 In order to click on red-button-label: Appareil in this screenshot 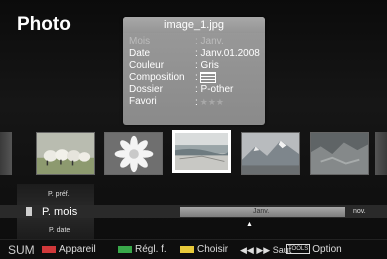, I will do `click(77, 249)`.